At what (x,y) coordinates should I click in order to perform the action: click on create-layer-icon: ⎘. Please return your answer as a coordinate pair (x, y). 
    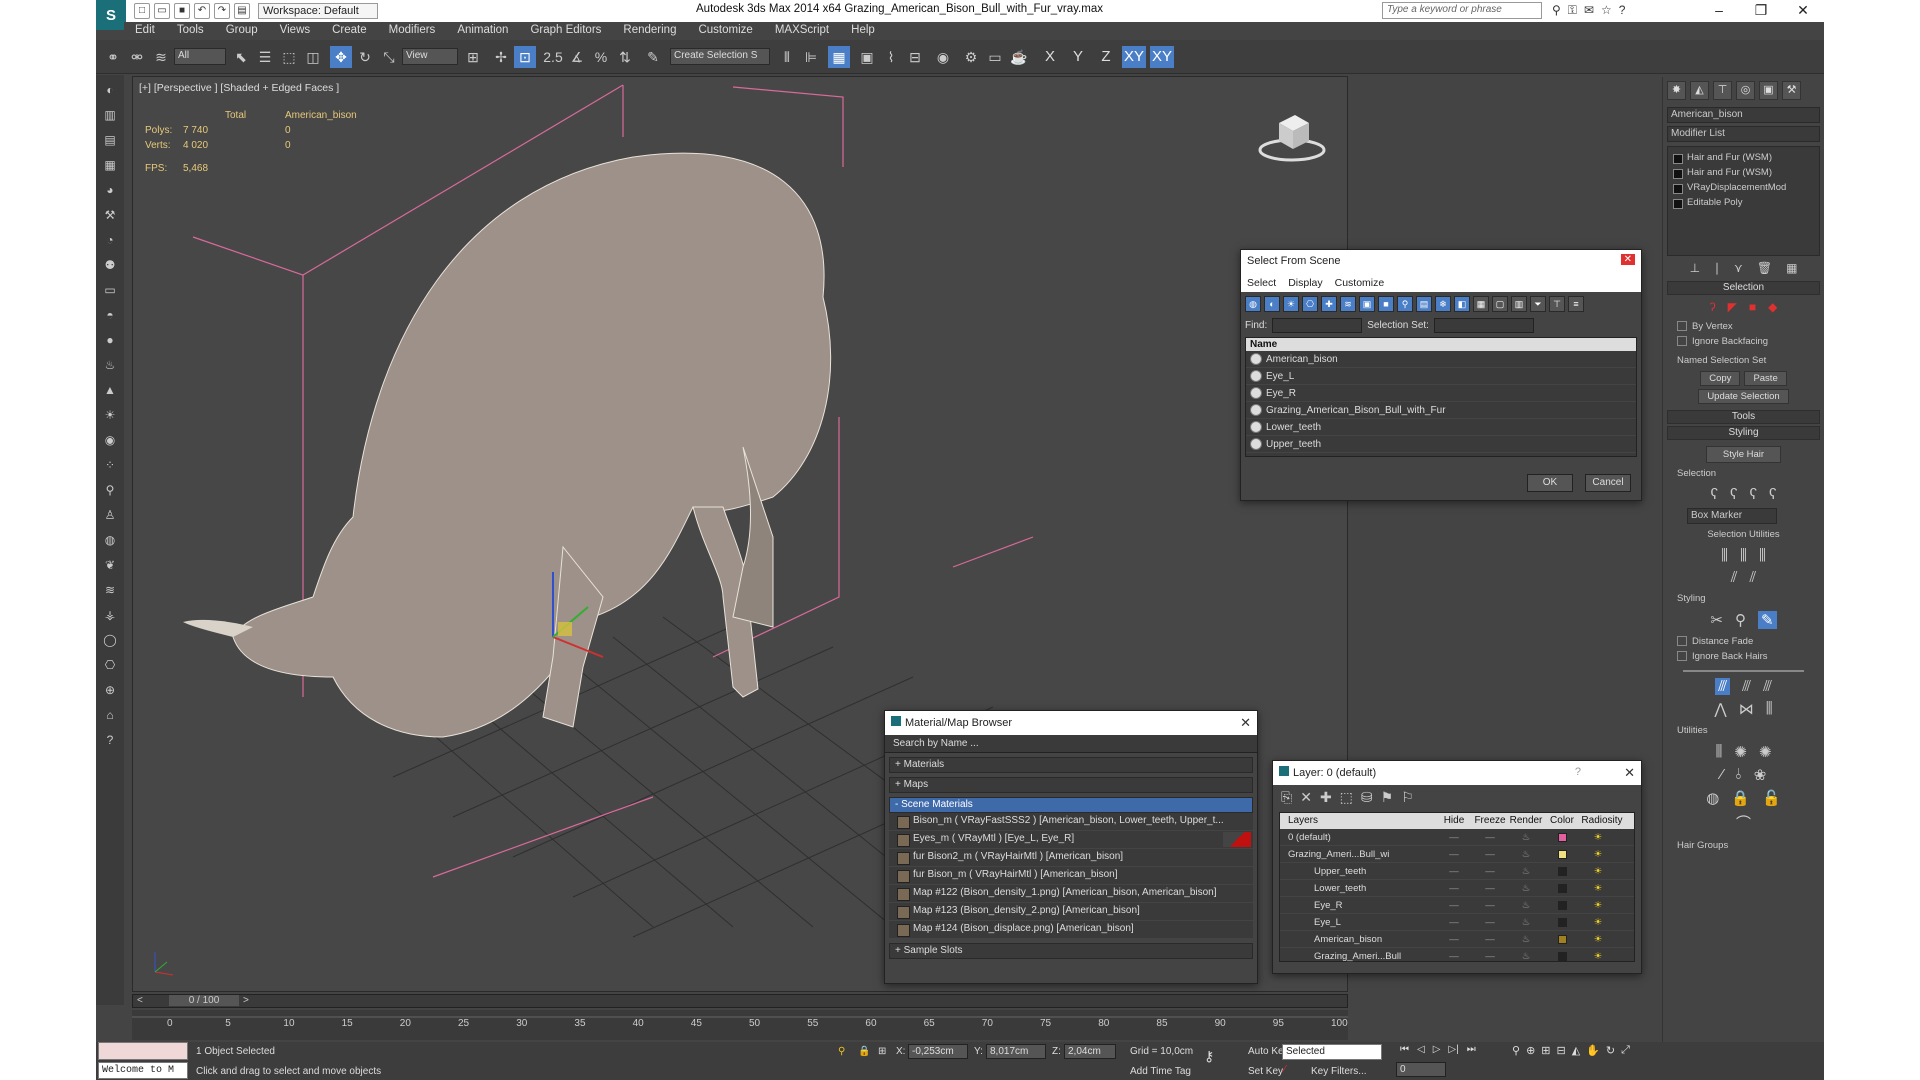
    Looking at the image, I should click on (1286, 797).